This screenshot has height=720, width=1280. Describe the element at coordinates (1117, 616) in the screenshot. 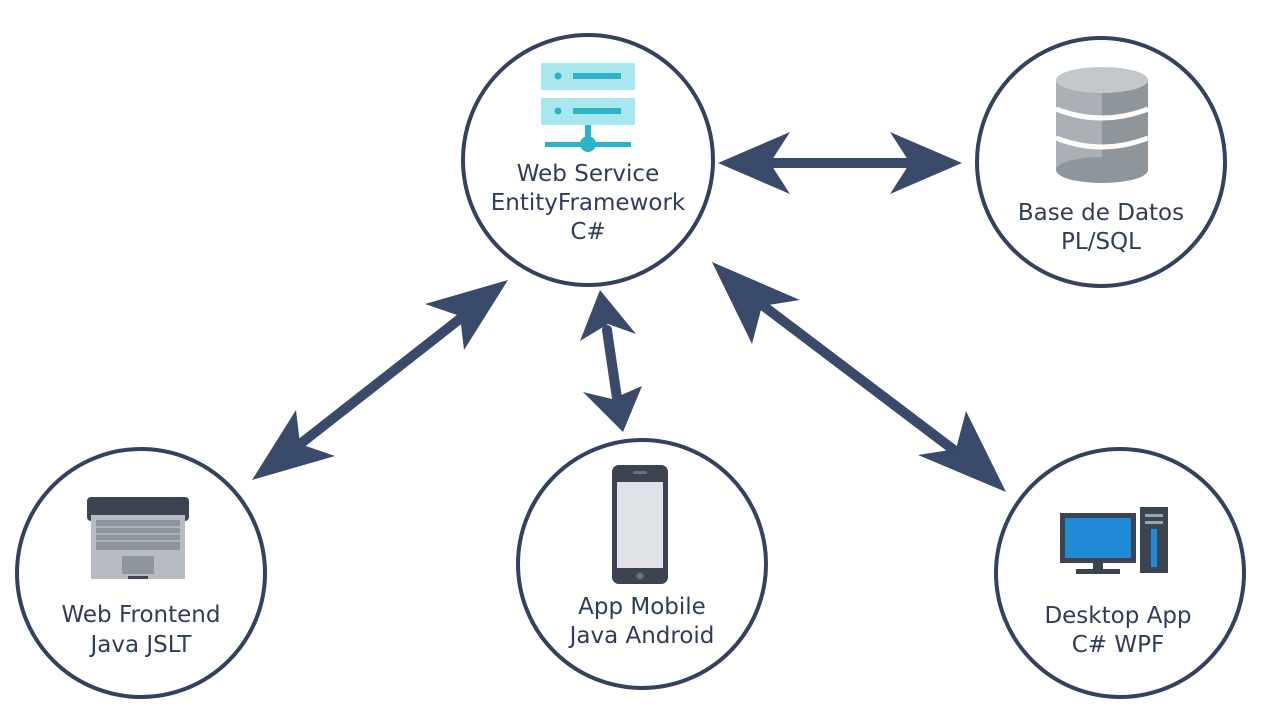

I see `desktop-app-line-1: Desktop App` at that location.